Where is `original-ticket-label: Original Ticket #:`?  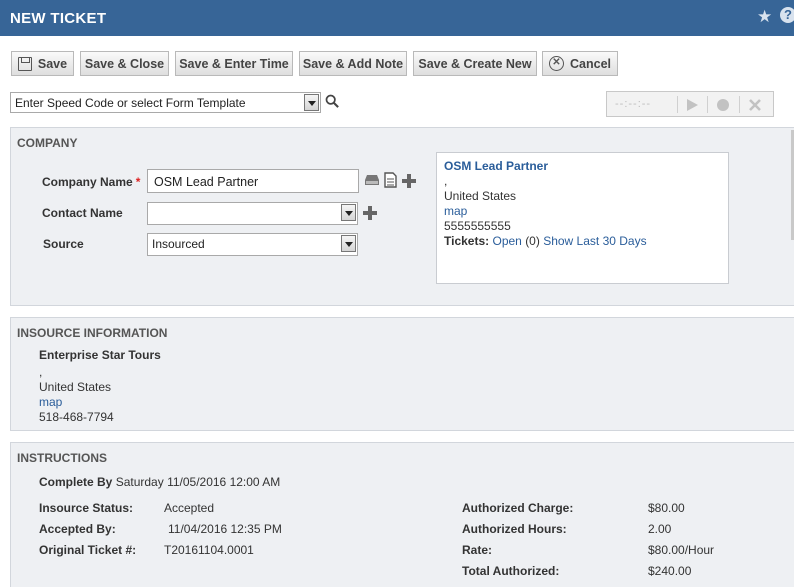 original-ticket-label: Original Ticket #: is located at coordinates (88, 550).